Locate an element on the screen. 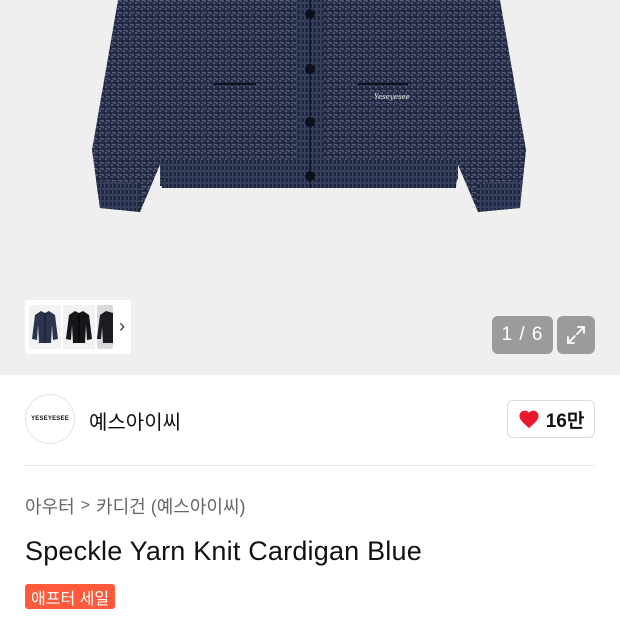 This screenshot has width=620, height=620. heart-icon is located at coordinates (529, 419).